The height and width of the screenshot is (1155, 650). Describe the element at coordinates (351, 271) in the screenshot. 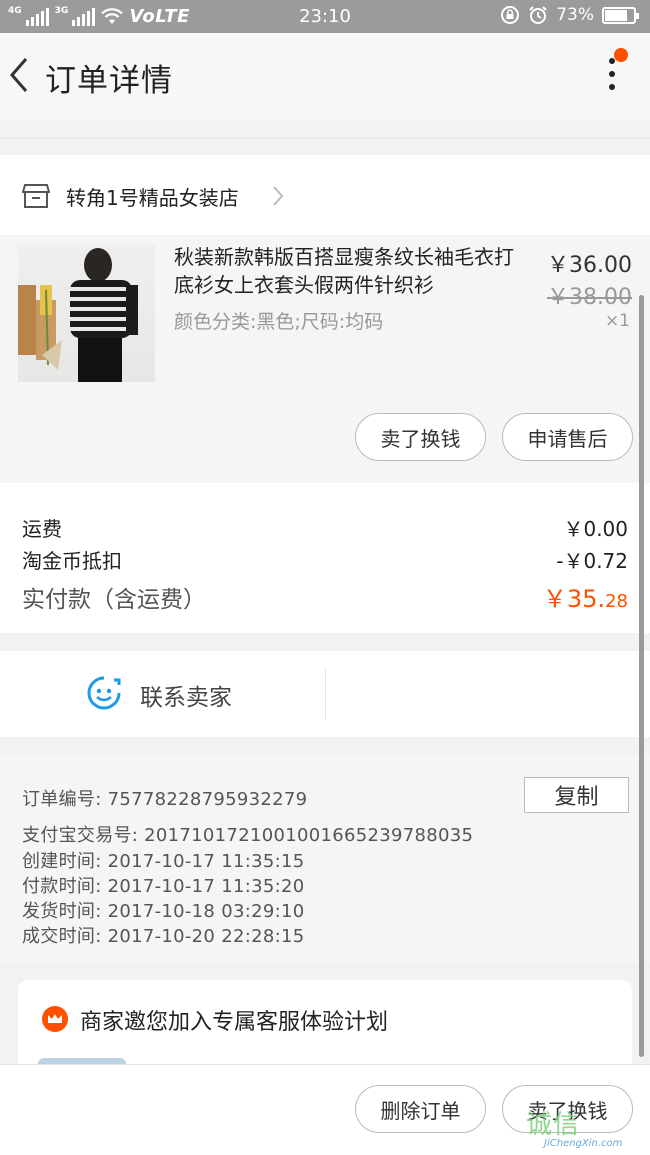

I see `product-title: 秋装新款韩版百搭显瘦条纹长袖毛衣打底衫女上衣套头假两件针织衫` at that location.